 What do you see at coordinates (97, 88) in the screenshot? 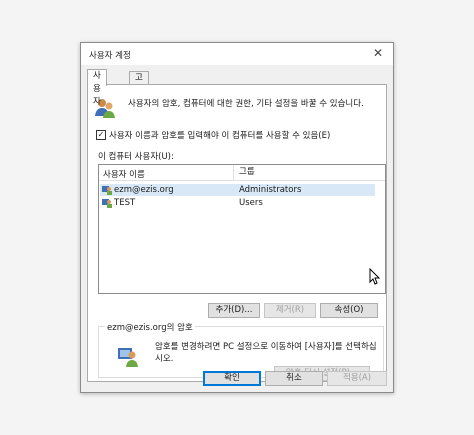
I see `tab-users: 사용자` at bounding box center [97, 88].